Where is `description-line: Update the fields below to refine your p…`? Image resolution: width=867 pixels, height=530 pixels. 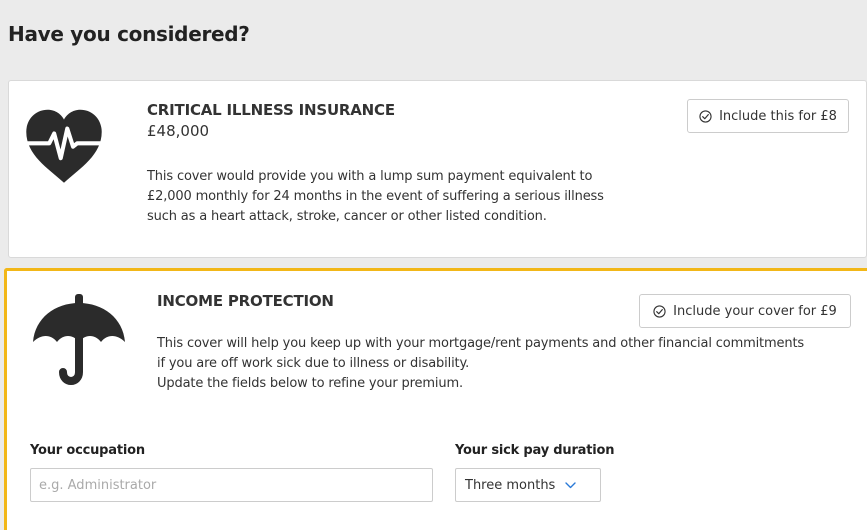 description-line: Update the fields below to refine your p… is located at coordinates (310, 383).